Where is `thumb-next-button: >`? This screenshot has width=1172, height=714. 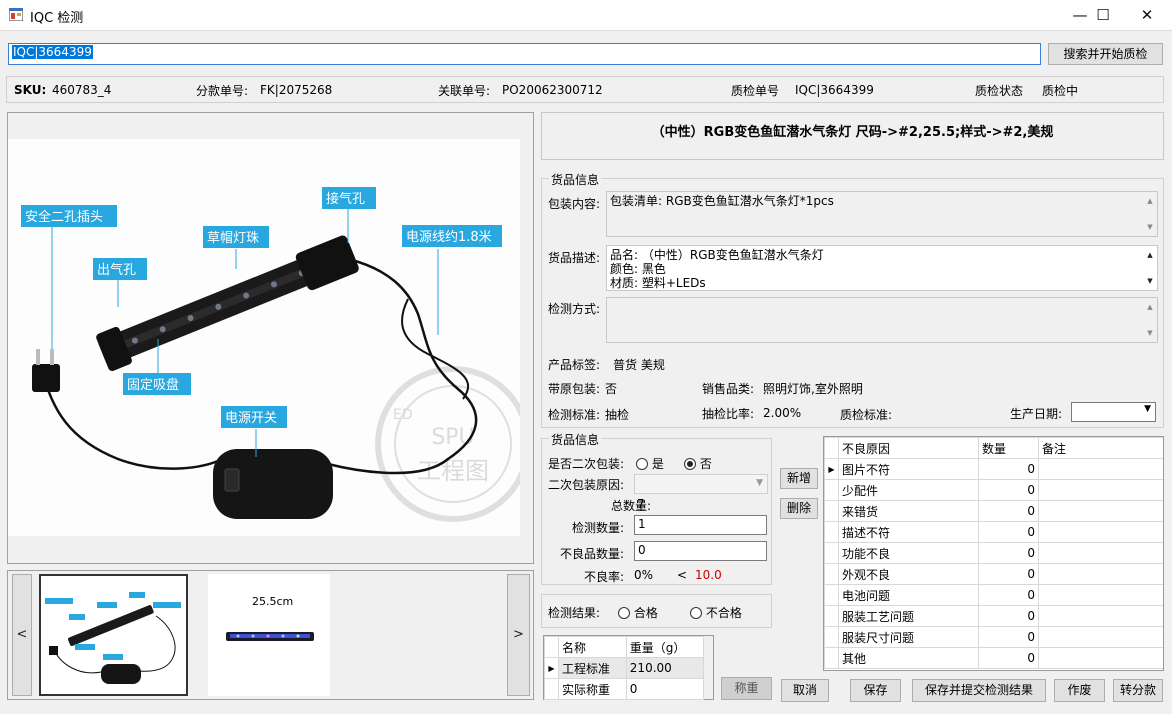
thumb-next-button: > is located at coordinates (518, 635).